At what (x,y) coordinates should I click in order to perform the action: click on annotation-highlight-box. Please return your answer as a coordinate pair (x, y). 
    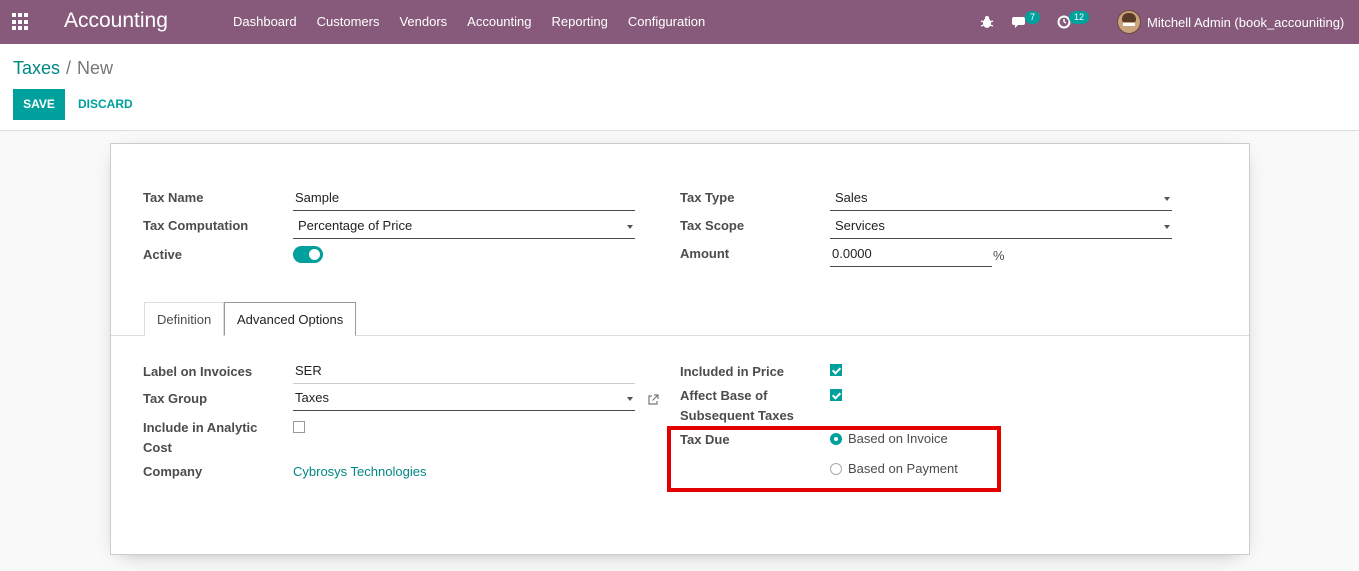
    Looking at the image, I should click on (834, 459).